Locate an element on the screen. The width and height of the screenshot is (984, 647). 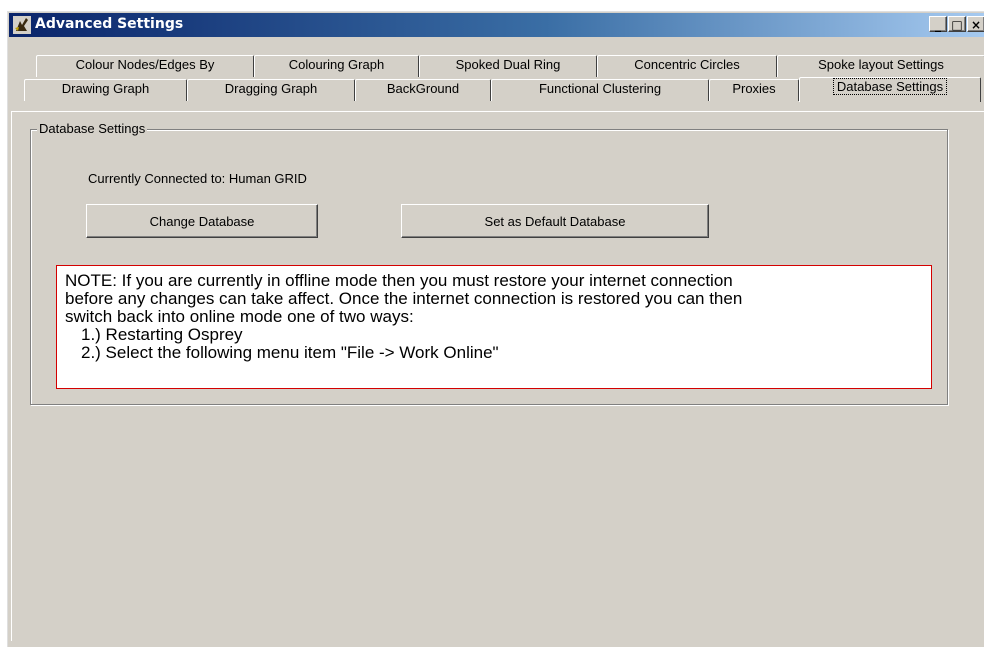
tab-database-settings: Database Settings is located at coordinates (890, 89).